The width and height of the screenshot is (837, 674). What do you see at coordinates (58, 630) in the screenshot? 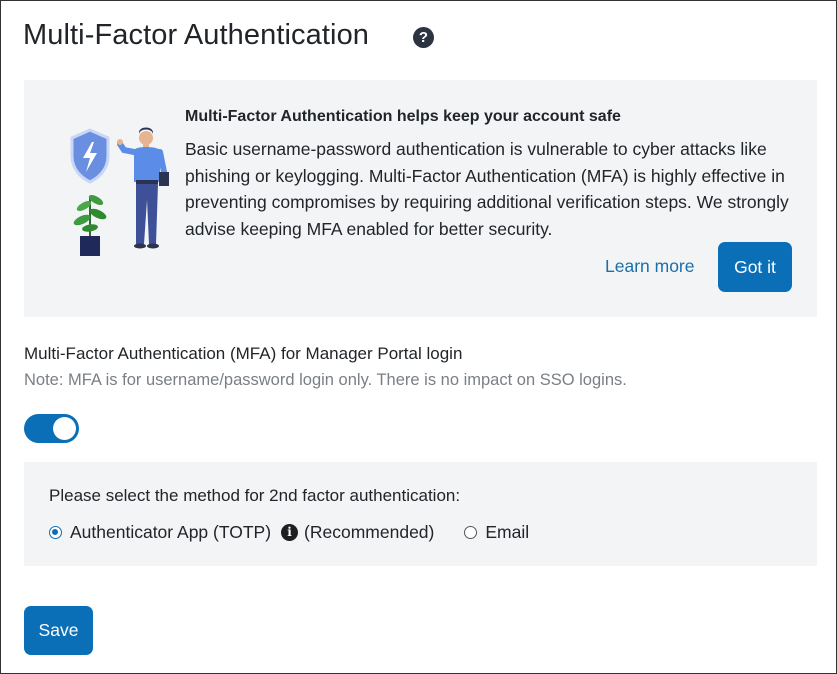
I see `save-button: Save` at bounding box center [58, 630].